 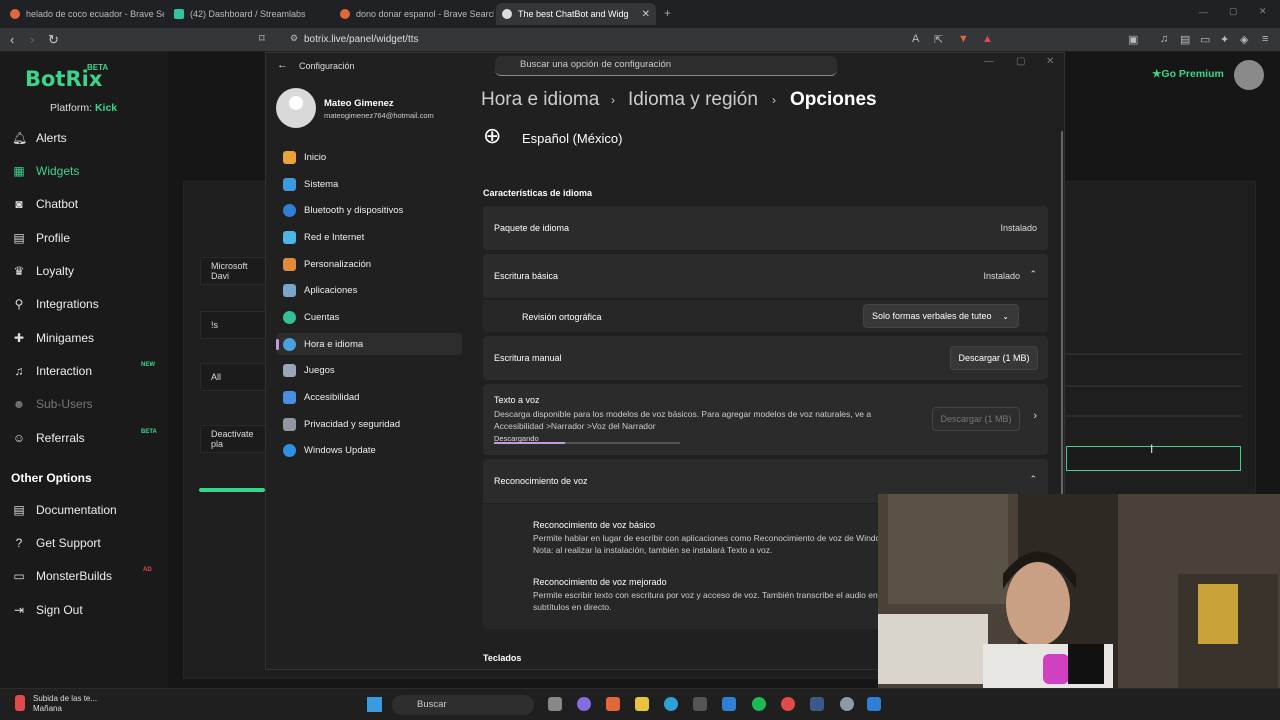 What do you see at coordinates (369, 317) in the screenshot?
I see `nav-item-cuentas: Cuentas` at bounding box center [369, 317].